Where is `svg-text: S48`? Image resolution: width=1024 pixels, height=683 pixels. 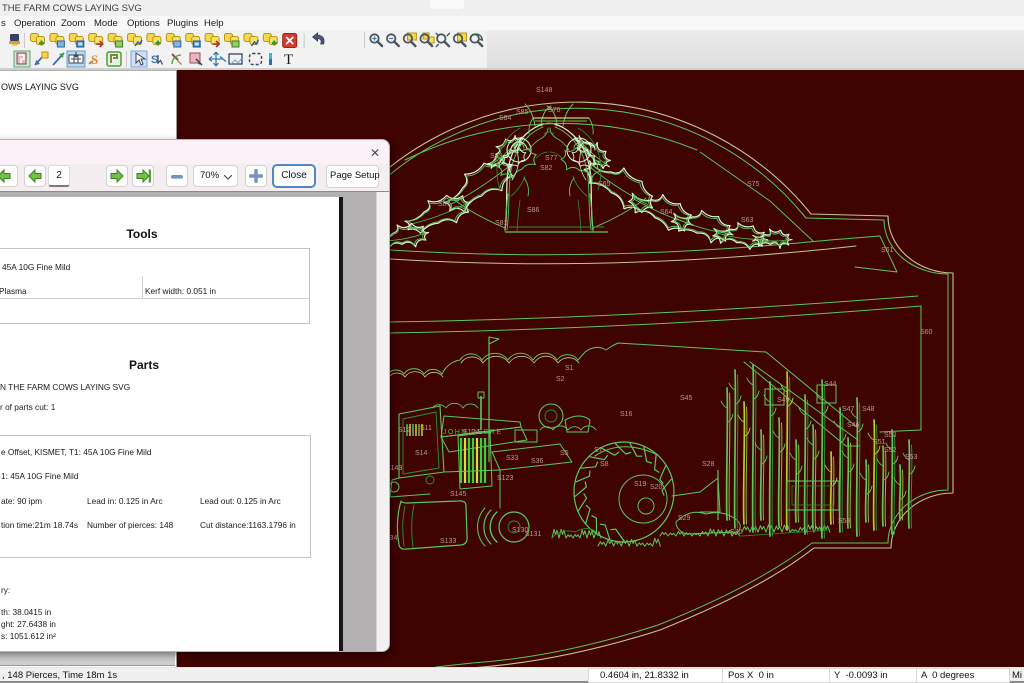 svg-text: S48 is located at coordinates (868, 409).